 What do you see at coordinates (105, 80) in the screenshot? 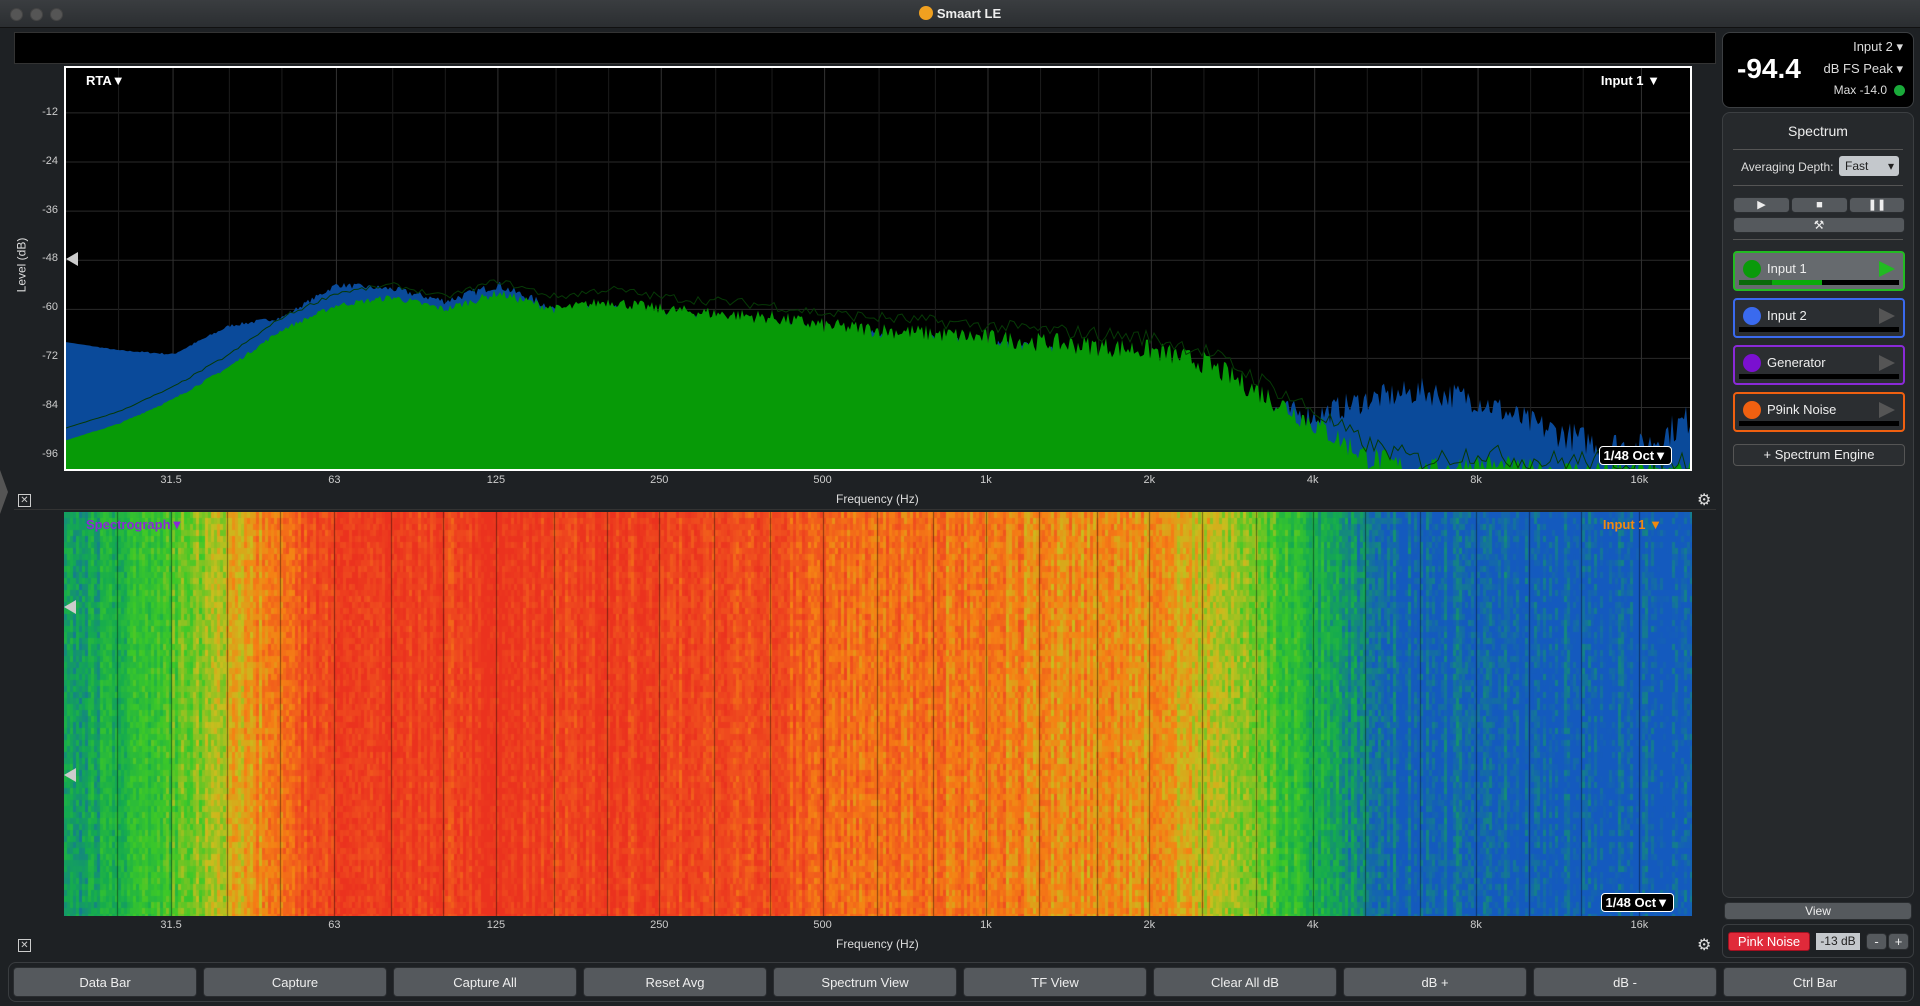
I see `rta-mode-dropdown: RTA▼` at bounding box center [105, 80].